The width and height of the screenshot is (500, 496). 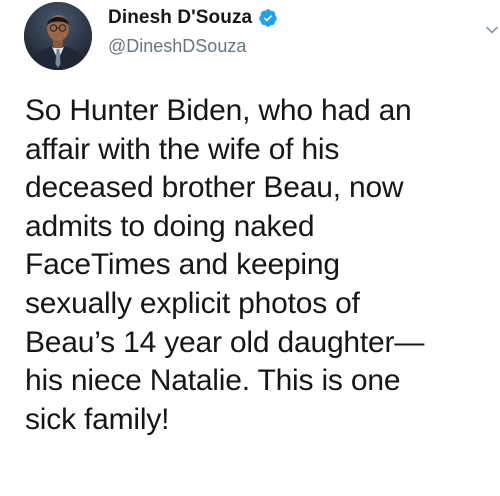 What do you see at coordinates (180, 18) in the screenshot?
I see `author-display-name: Dinesh D'Souza` at bounding box center [180, 18].